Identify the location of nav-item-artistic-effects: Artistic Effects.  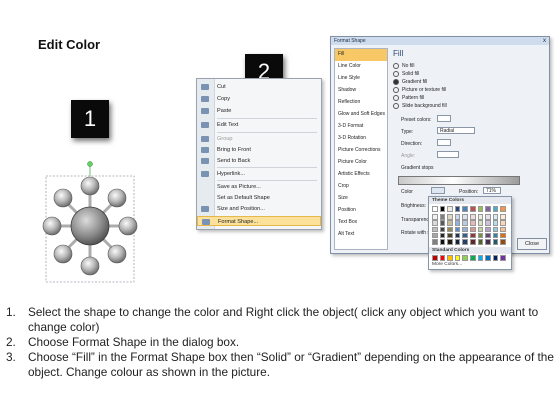
(361, 175).